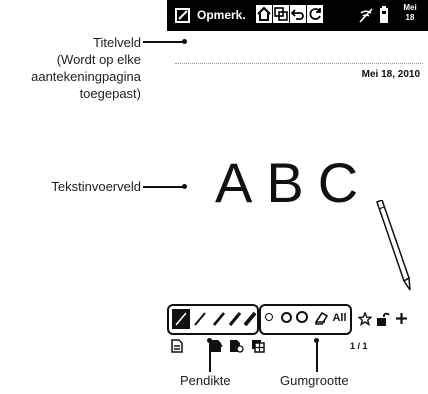 This screenshot has height=394, width=428. What do you see at coordinates (163, 42) in the screenshot?
I see `title-field-leader-line` at bounding box center [163, 42].